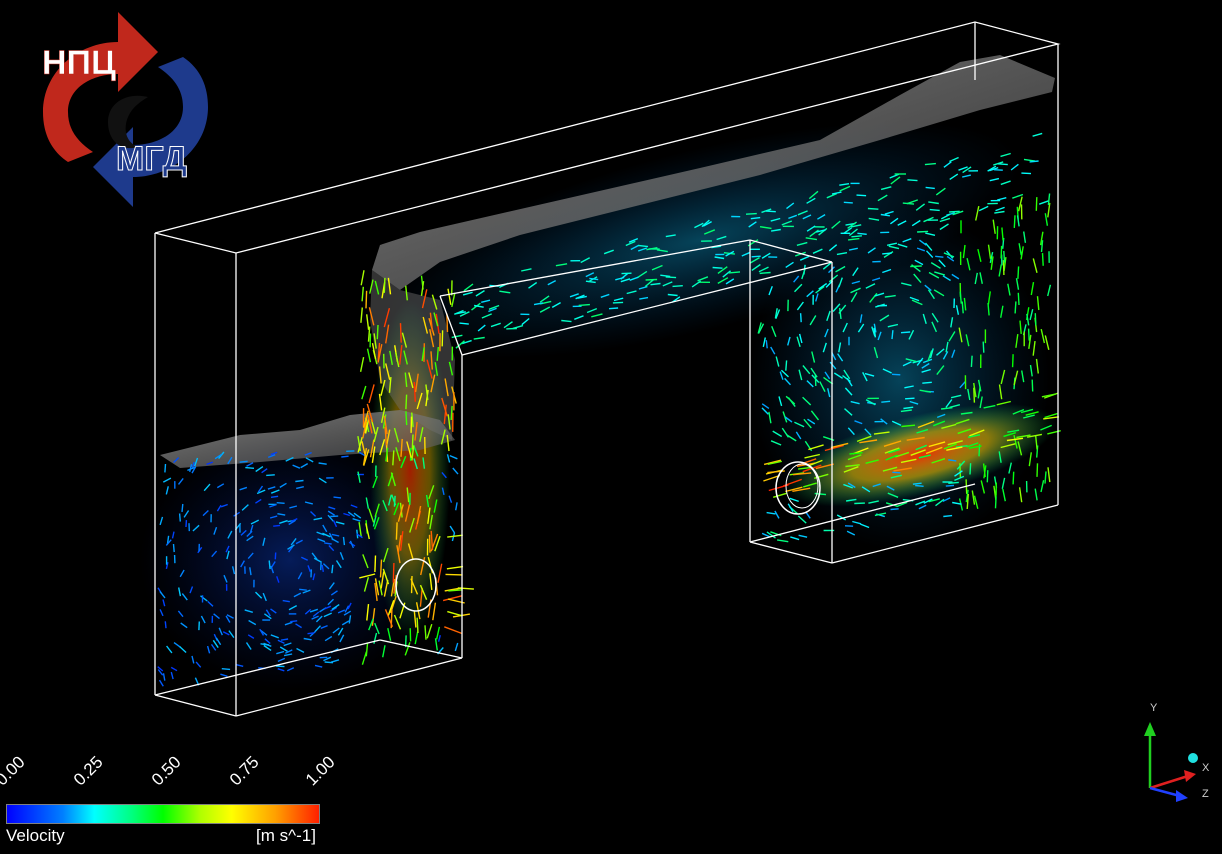 The width and height of the screenshot is (1222, 854). Describe the element at coordinates (1205, 794) in the screenshot. I see `z-axis-label: Z` at that location.